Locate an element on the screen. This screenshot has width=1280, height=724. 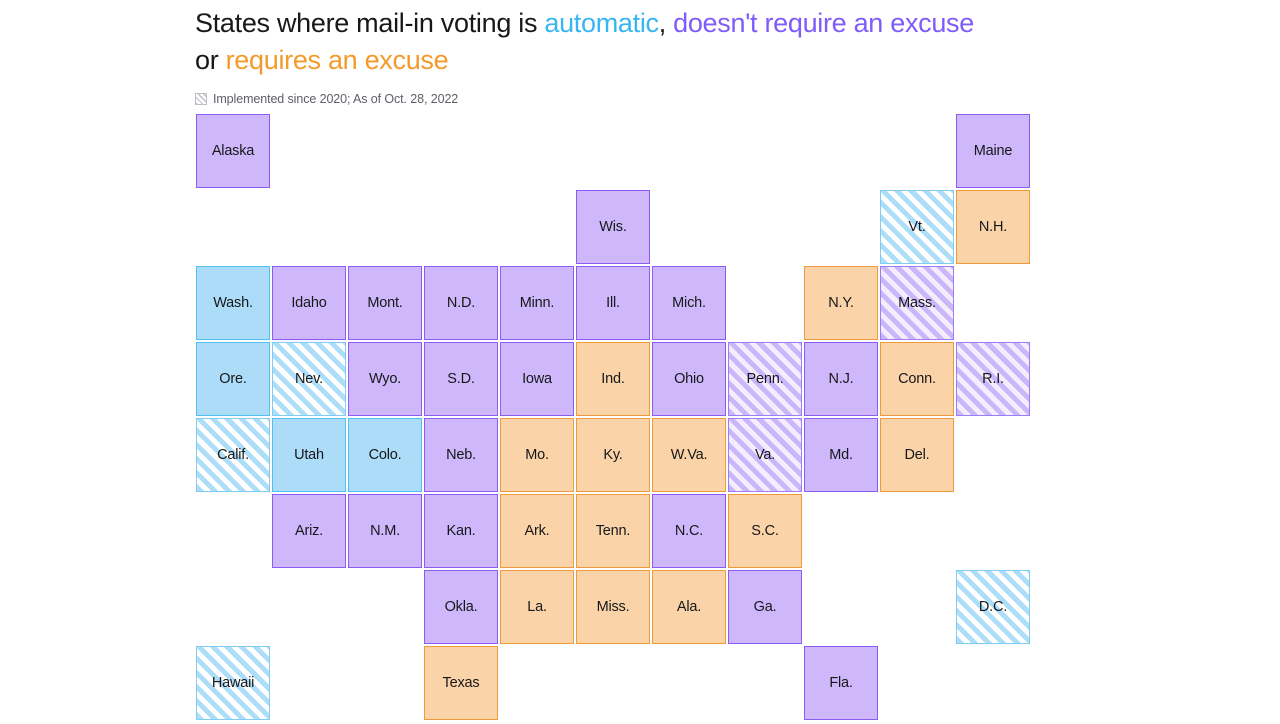
state-cell-label: Neb. is located at coordinates (461, 455).